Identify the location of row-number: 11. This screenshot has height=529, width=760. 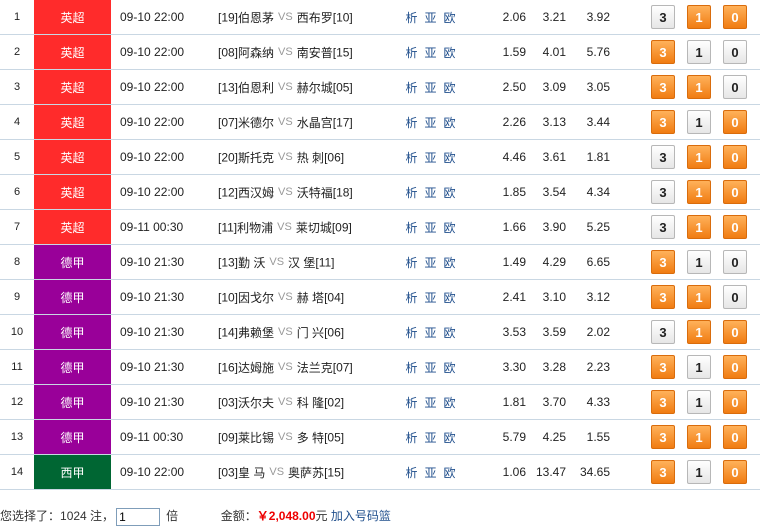
(17, 367).